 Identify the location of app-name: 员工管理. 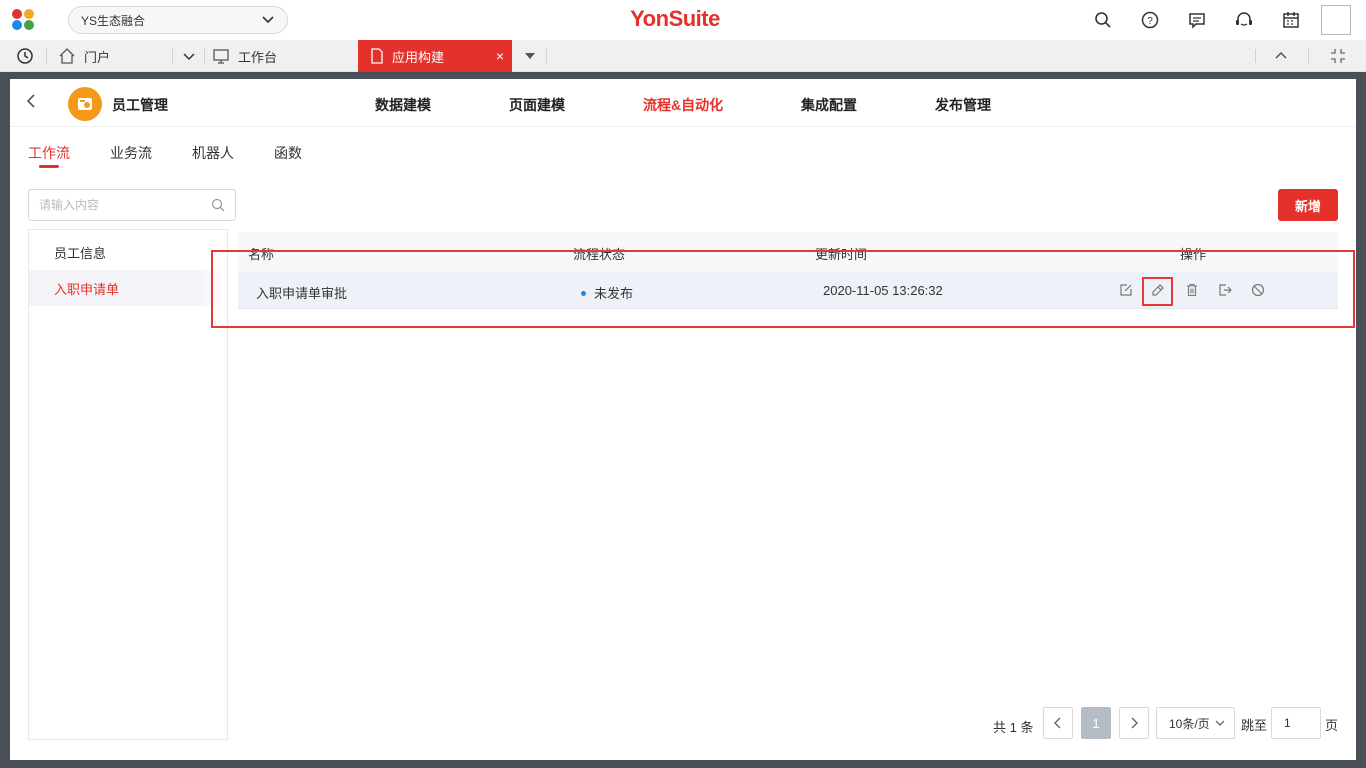
(140, 105).